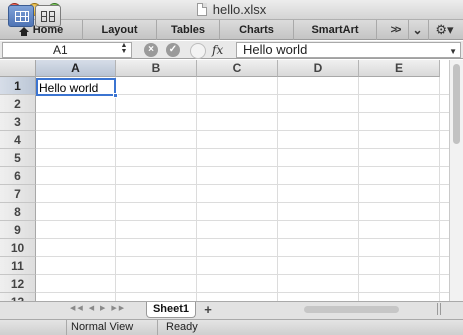  What do you see at coordinates (318, 68) in the screenshot?
I see `column-header-d: D` at bounding box center [318, 68].